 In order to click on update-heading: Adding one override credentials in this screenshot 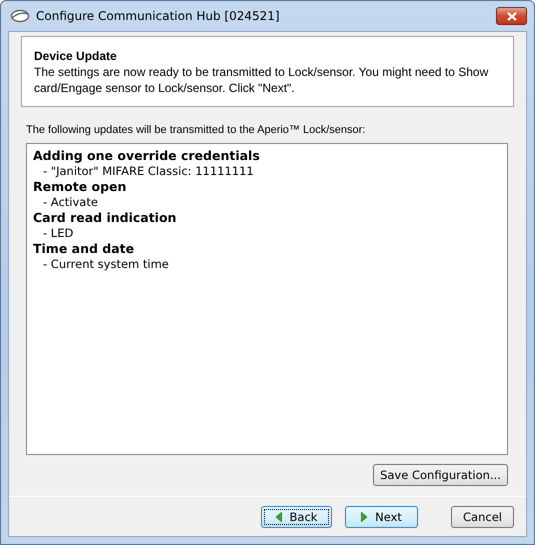, I will do `click(147, 156)`.